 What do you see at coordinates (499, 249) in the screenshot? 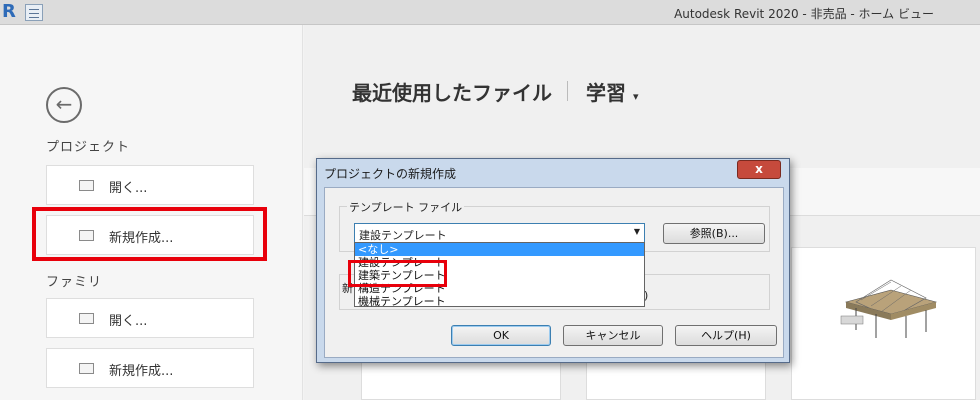
I see `dropdown-item-none: <なし>` at bounding box center [499, 249].